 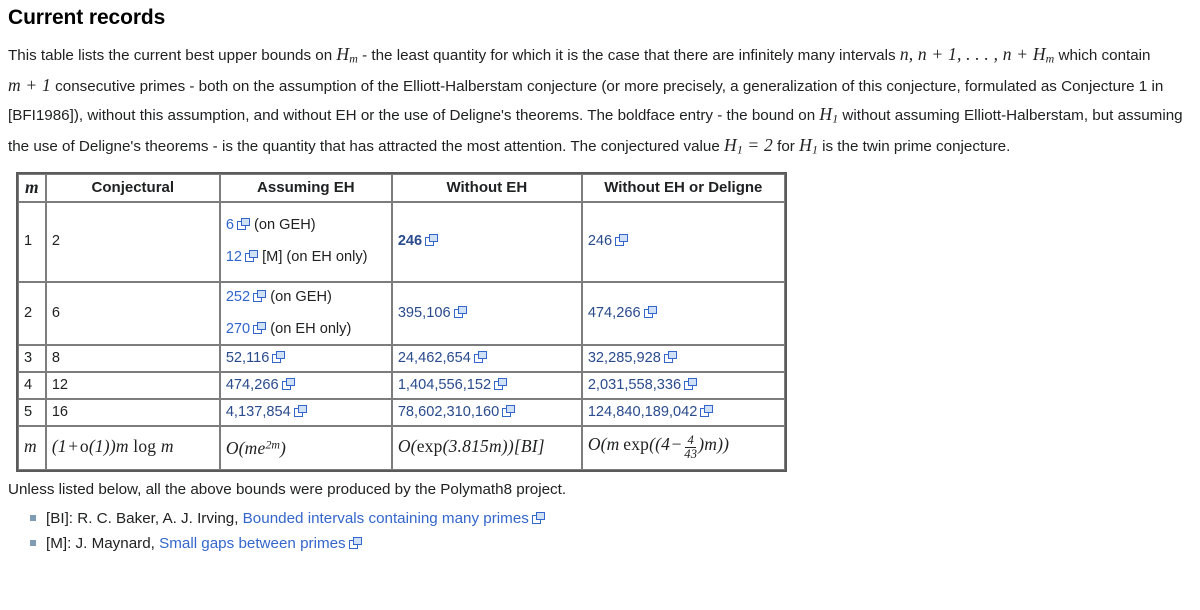 I want to click on bound-note: [M] (on EH only), so click(x=313, y=257).